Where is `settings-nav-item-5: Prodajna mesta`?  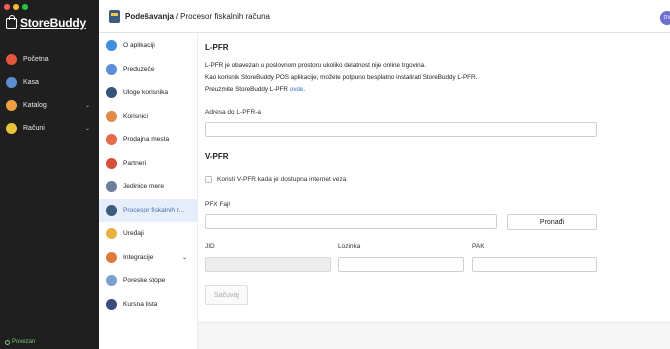 settings-nav-item-5: Prodajna mesta is located at coordinates (148, 140).